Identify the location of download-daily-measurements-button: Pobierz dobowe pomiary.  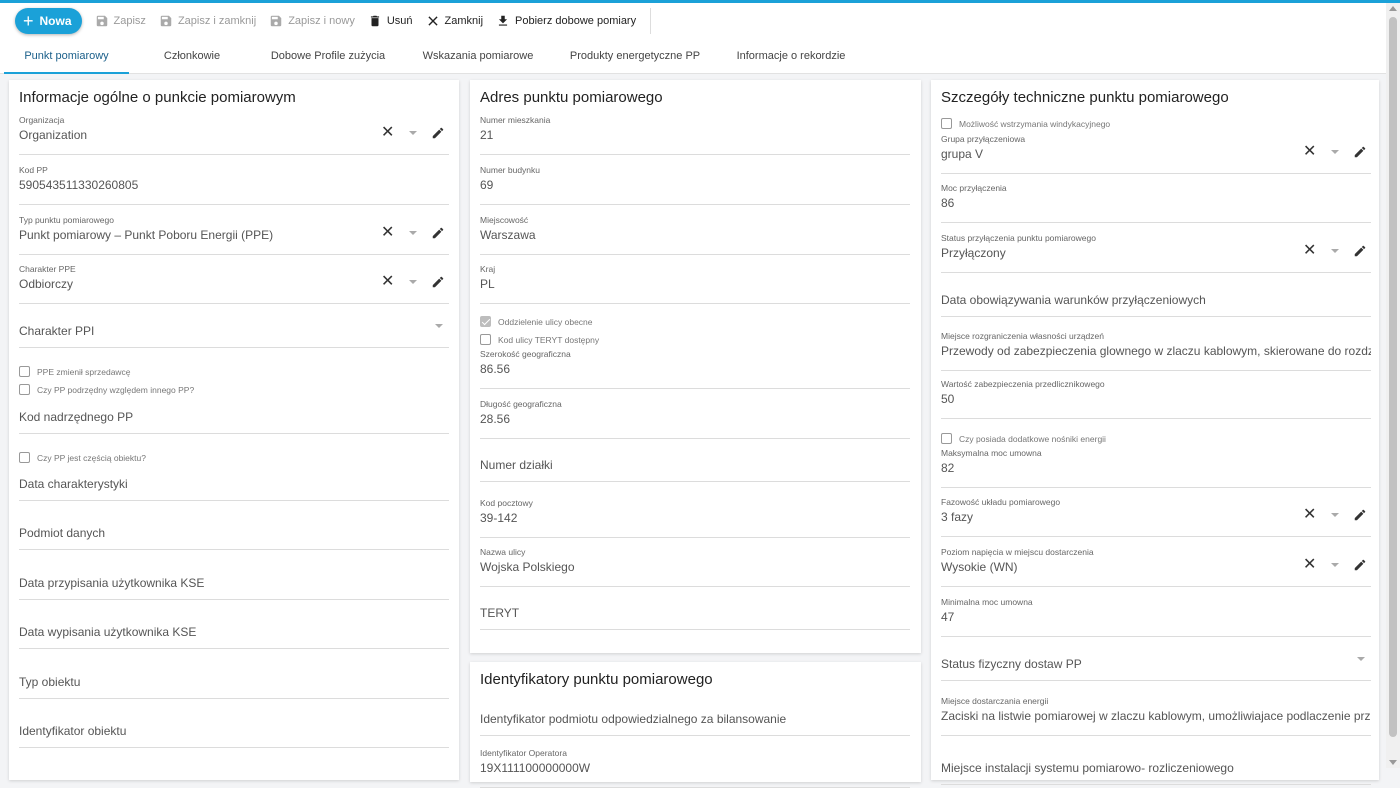
(566, 21).